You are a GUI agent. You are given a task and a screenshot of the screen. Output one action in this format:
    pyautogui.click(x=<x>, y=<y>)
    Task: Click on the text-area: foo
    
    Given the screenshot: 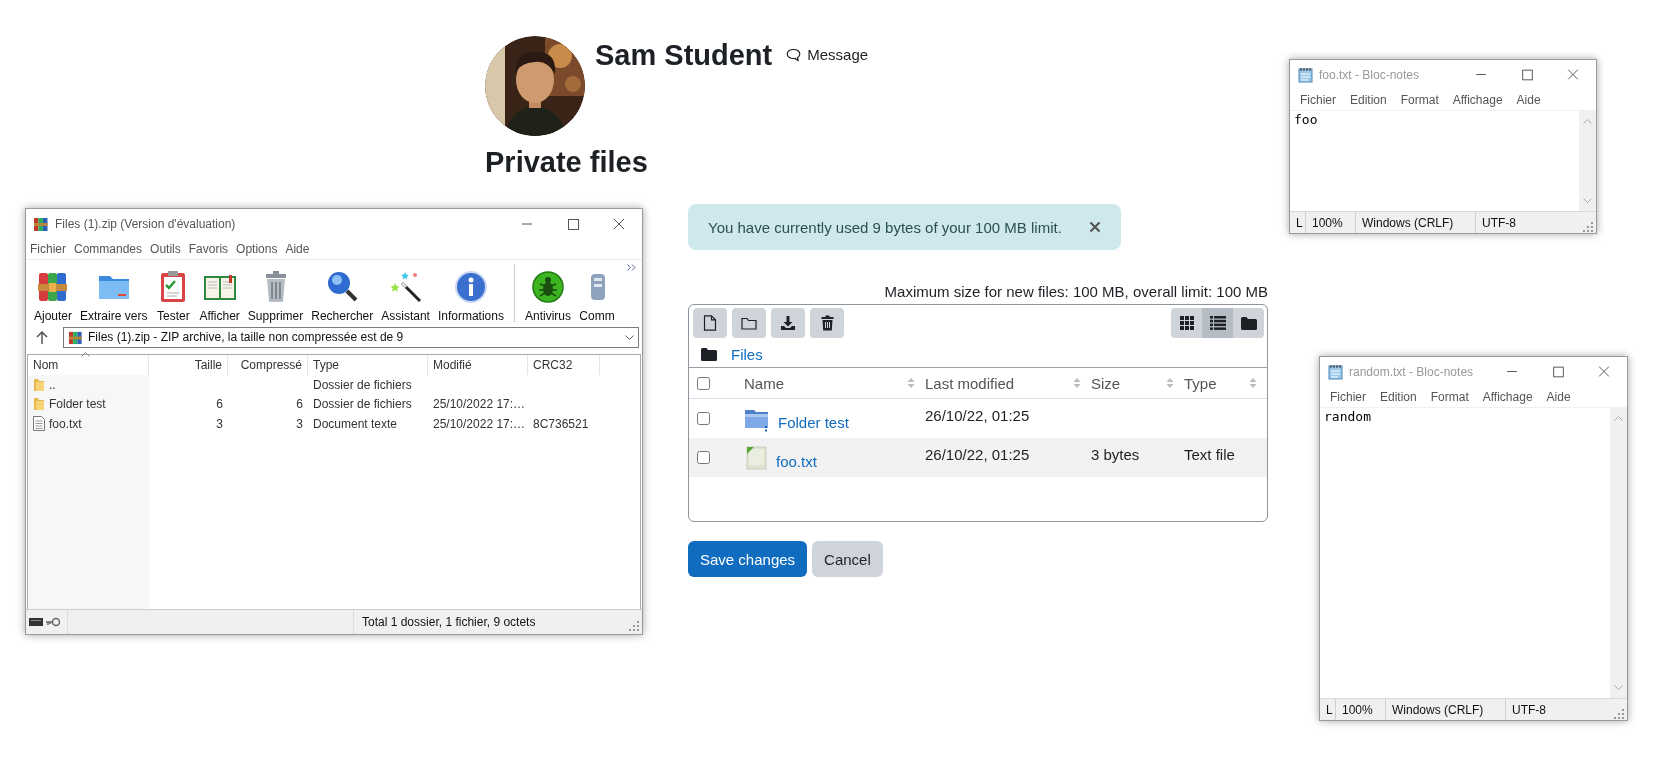 What is the action you would take?
    pyautogui.click(x=1434, y=161)
    